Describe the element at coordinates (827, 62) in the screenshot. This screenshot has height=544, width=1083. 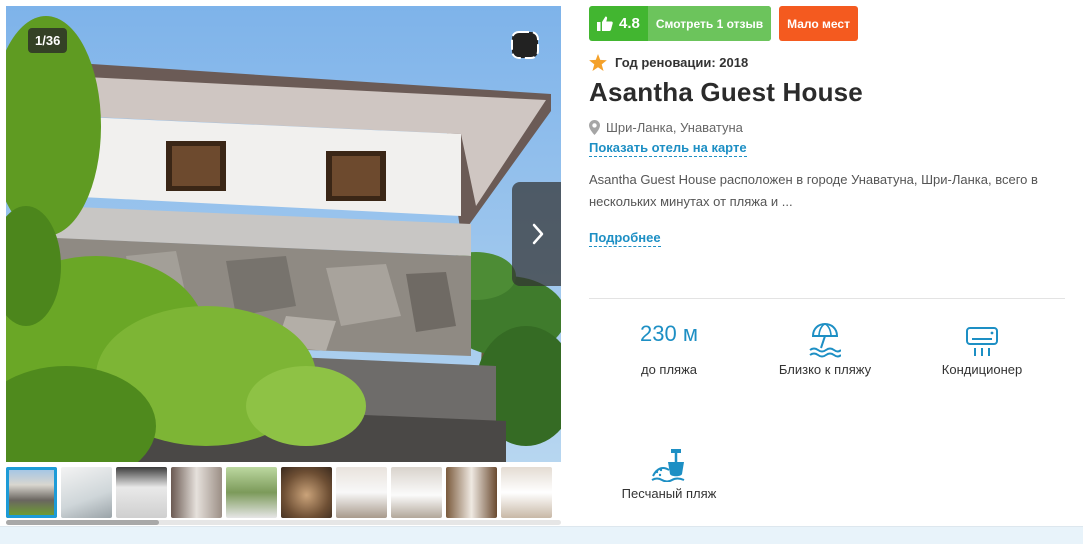
I see `renovation-row: Год реновации: 2018` at that location.